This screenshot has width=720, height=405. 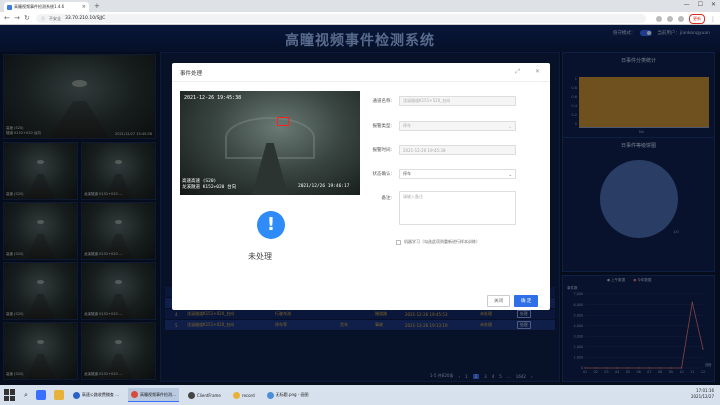 What do you see at coordinates (386, 198) in the screenshot?
I see `remark-label: 备注:` at bounding box center [386, 198].